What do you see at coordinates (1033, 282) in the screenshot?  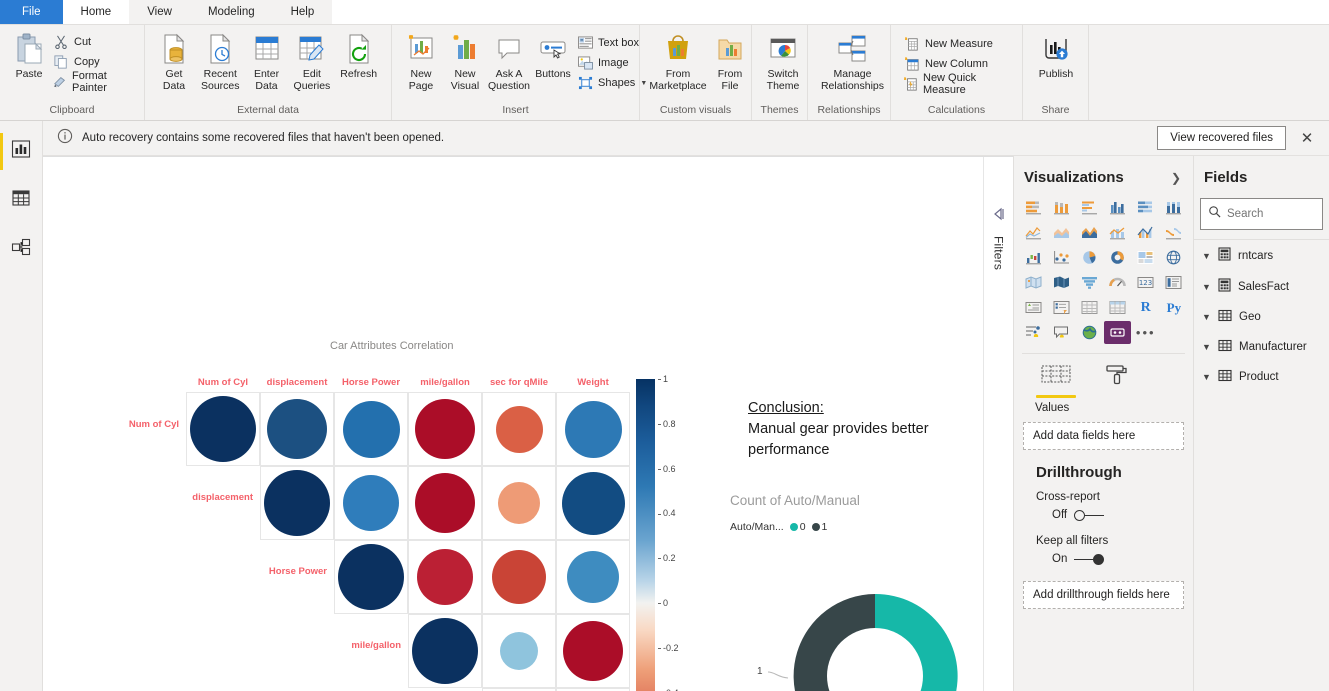 I see `filled-map-icon` at bounding box center [1033, 282].